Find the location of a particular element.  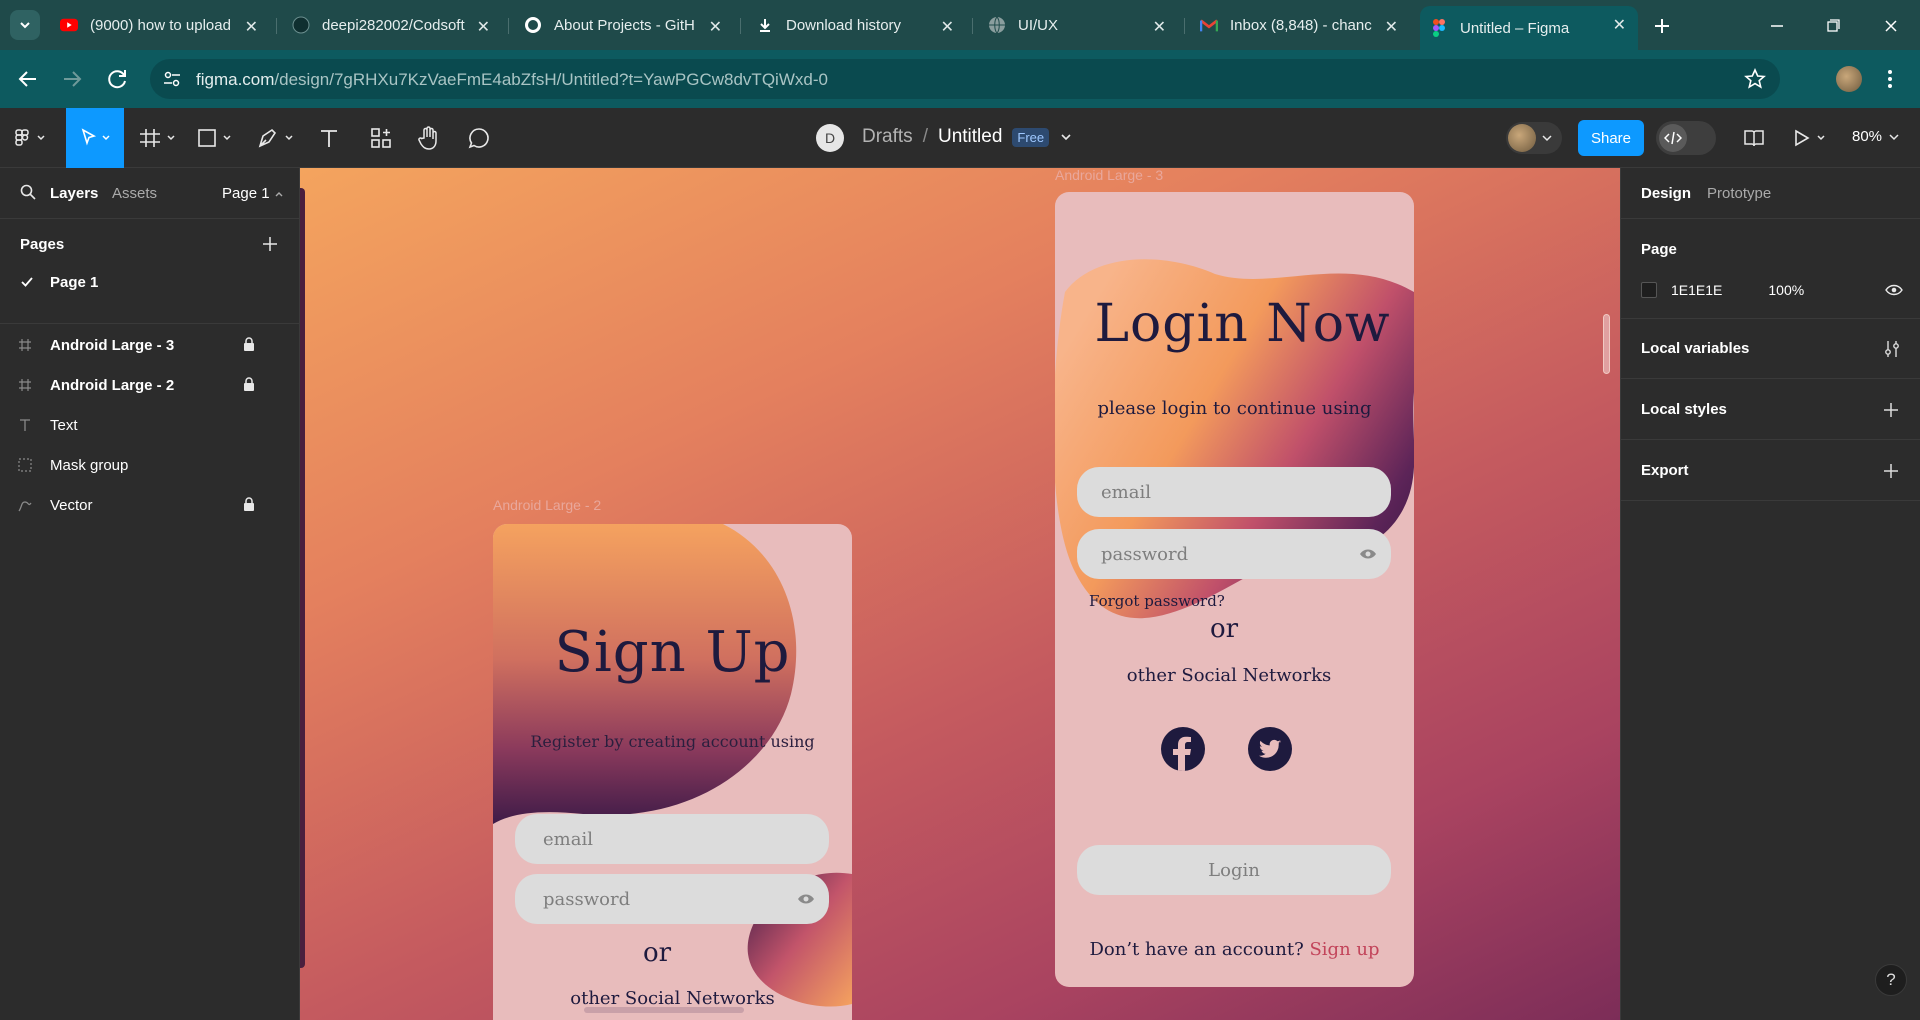

sliders-icon is located at coordinates (1892, 349).